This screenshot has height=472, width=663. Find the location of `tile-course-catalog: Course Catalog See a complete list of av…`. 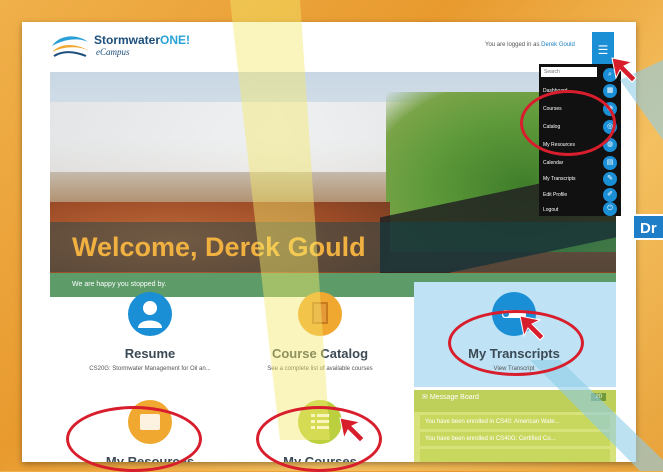

tile-course-catalog: Course Catalog See a complete list of av… is located at coordinates (320, 332).